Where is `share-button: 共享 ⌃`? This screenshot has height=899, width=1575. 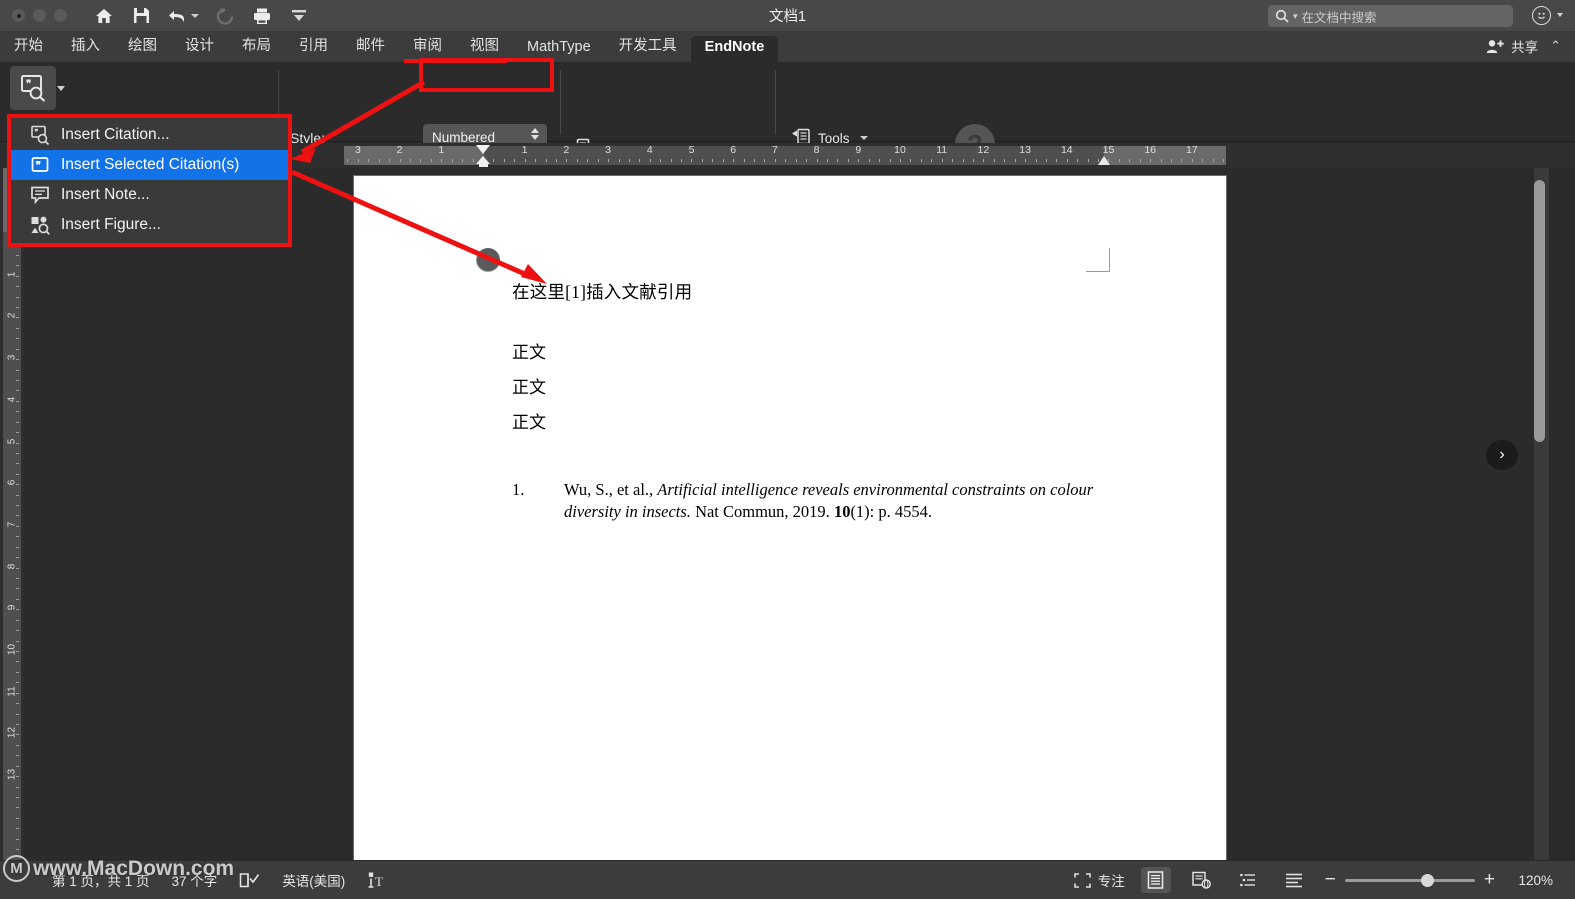 share-button: 共享 ⌃ is located at coordinates (1530, 49).